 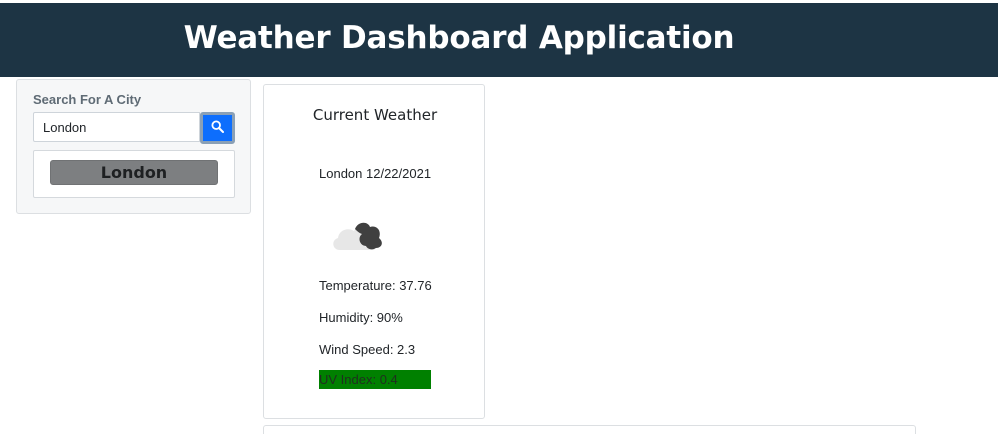 What do you see at coordinates (375, 379) in the screenshot?
I see `uv-index-badge: UV Index: 0.4` at bounding box center [375, 379].